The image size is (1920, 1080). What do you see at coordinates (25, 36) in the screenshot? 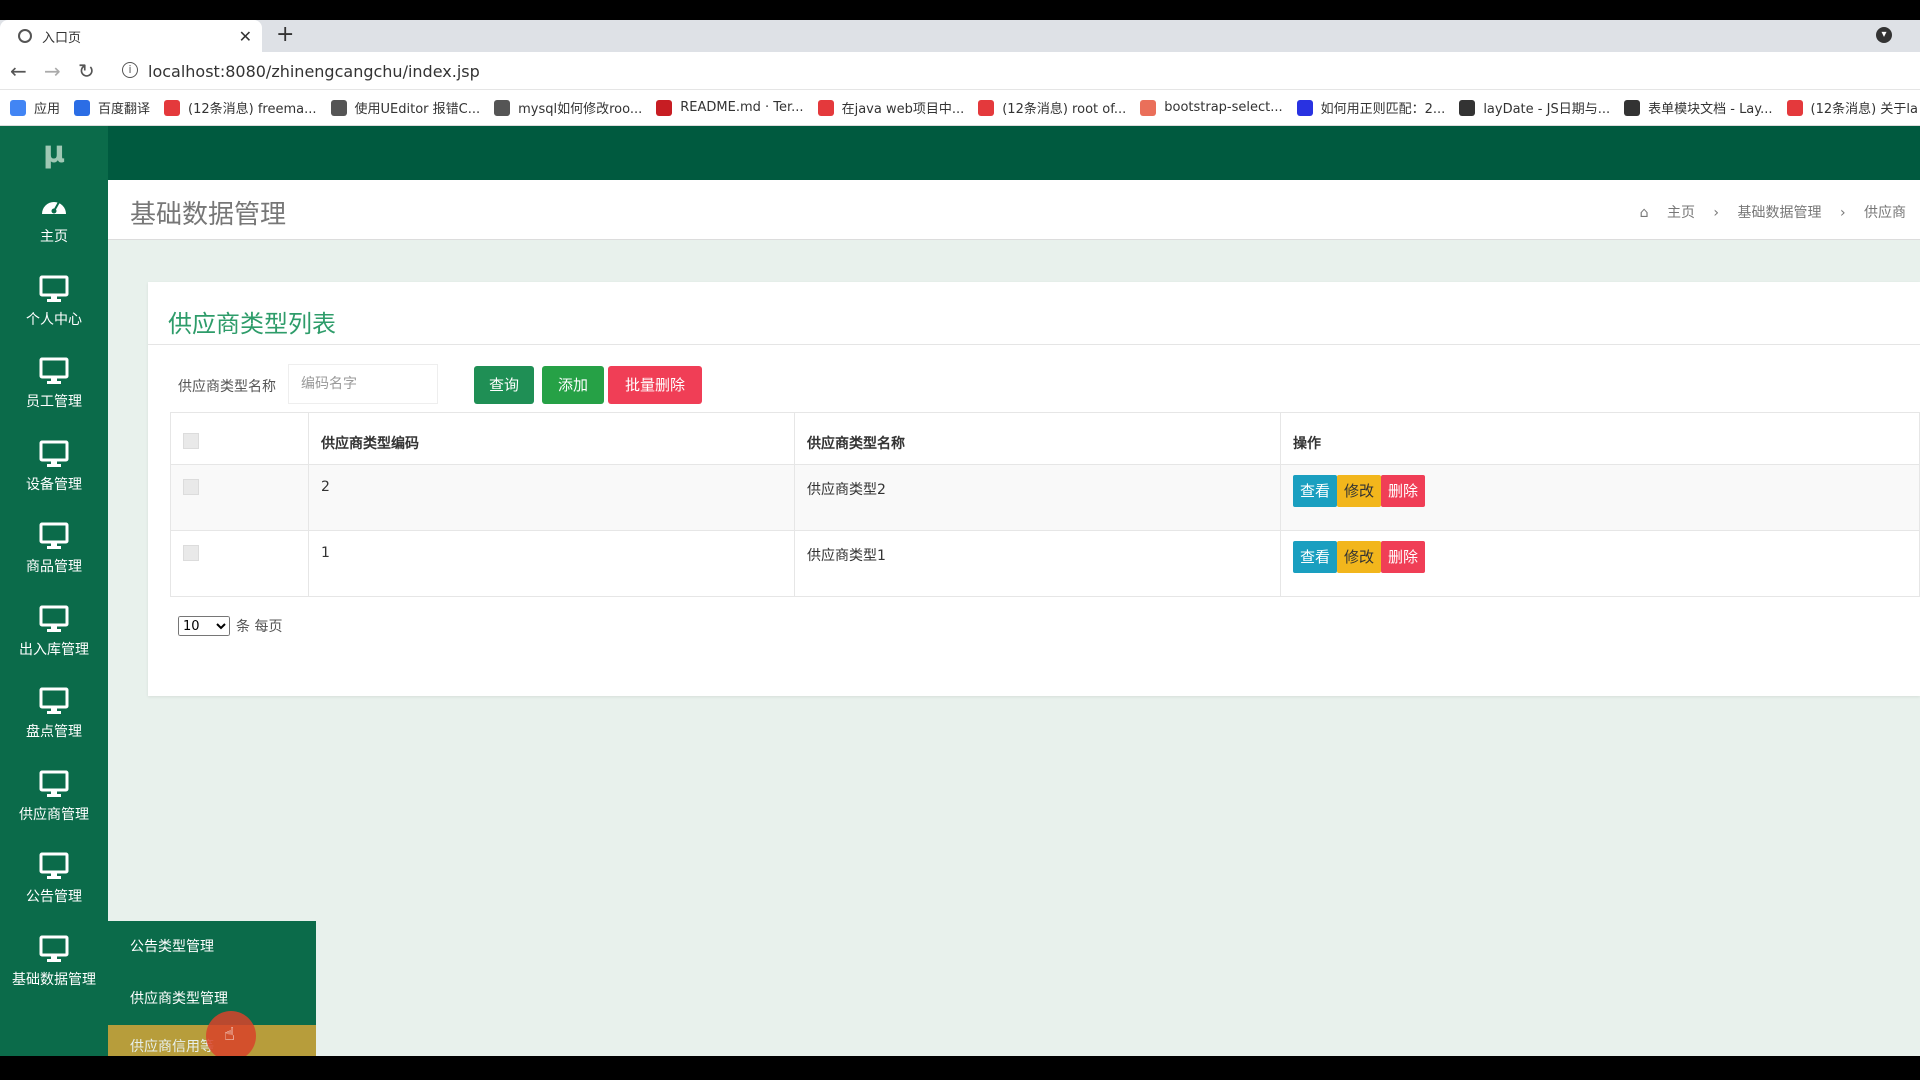
I see `globe-icon` at bounding box center [25, 36].